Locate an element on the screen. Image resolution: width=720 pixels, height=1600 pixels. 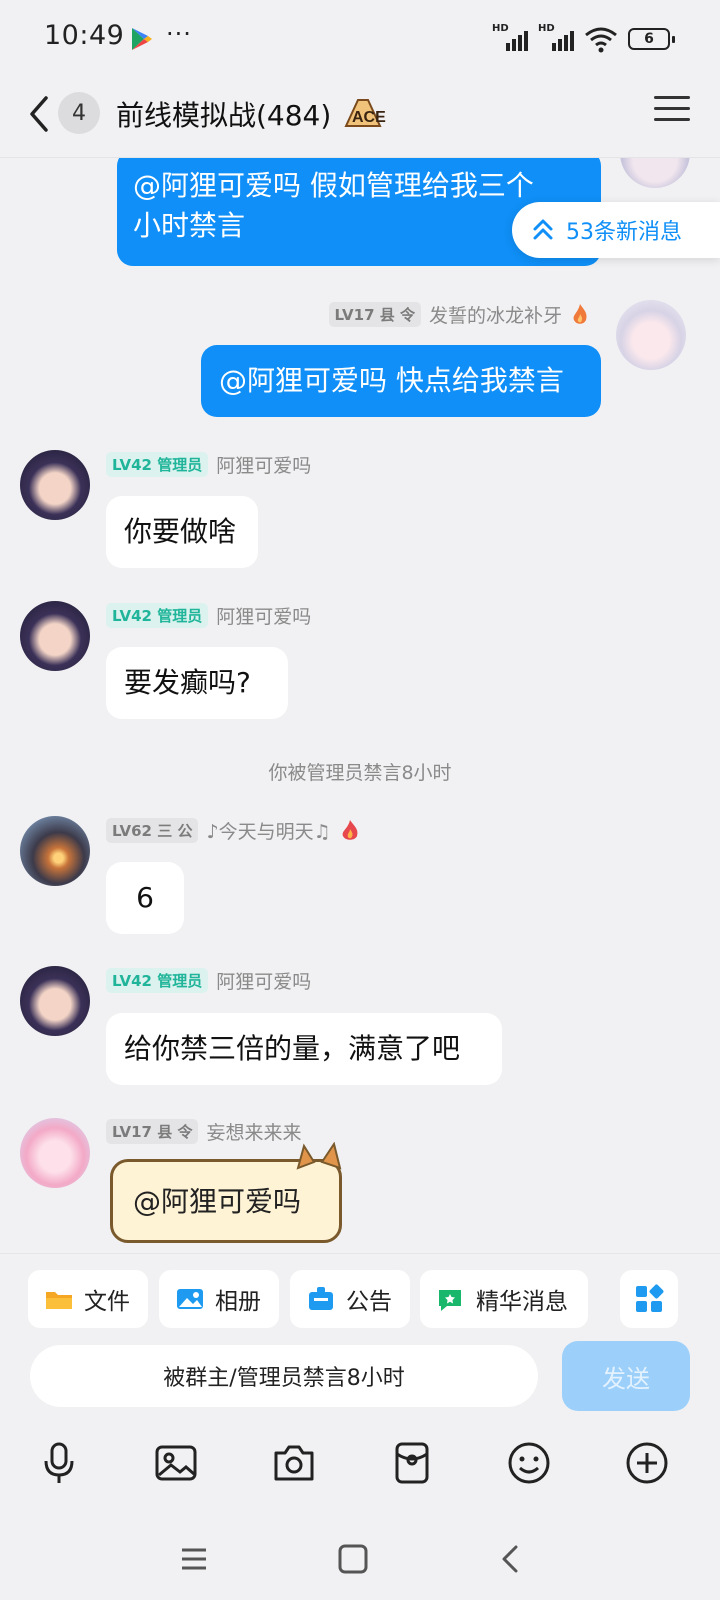
cat-ears-icon is located at coordinates (319, 1156).